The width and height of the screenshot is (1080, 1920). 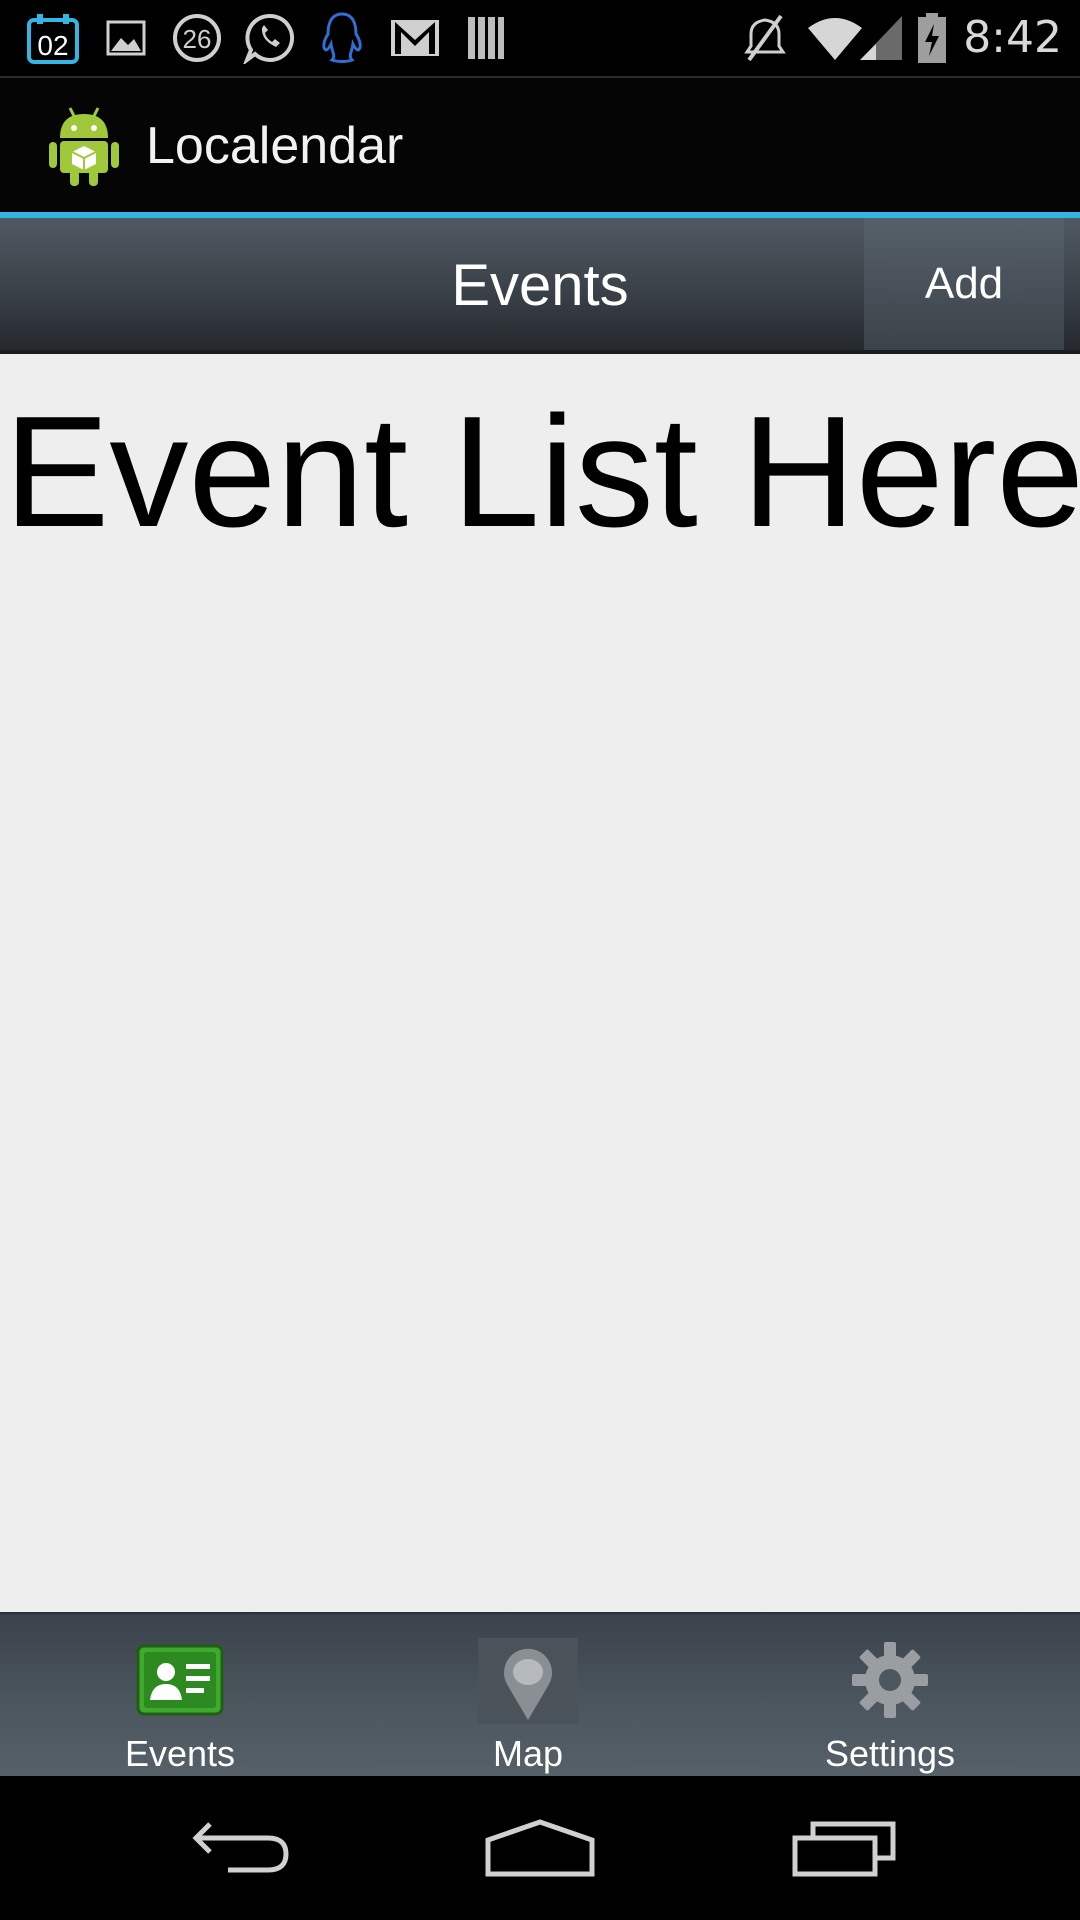 I want to click on back-icon, so click(x=240, y=1848).